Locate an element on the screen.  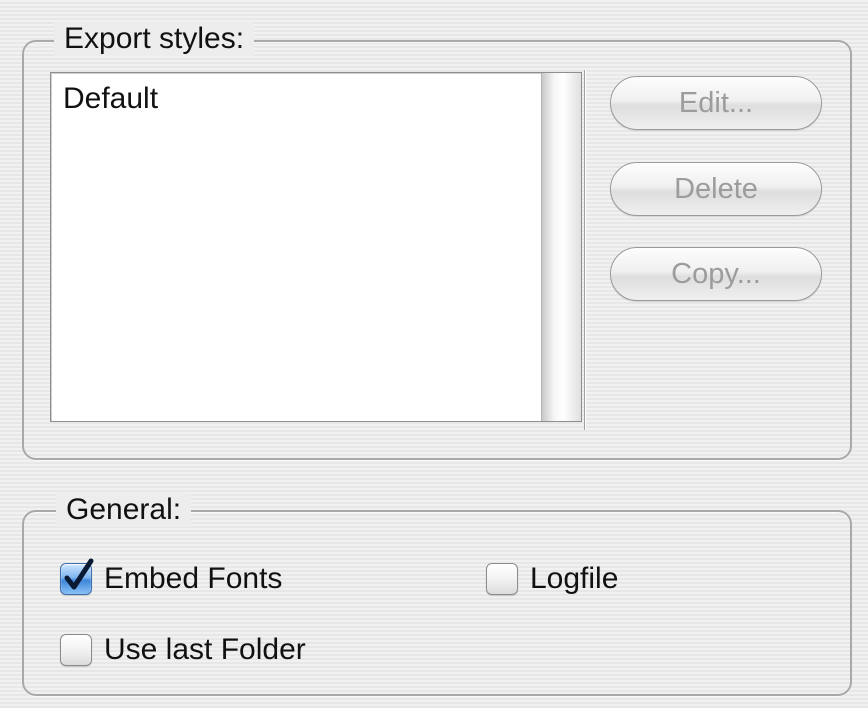
list-scrollbar is located at coordinates (561, 247).